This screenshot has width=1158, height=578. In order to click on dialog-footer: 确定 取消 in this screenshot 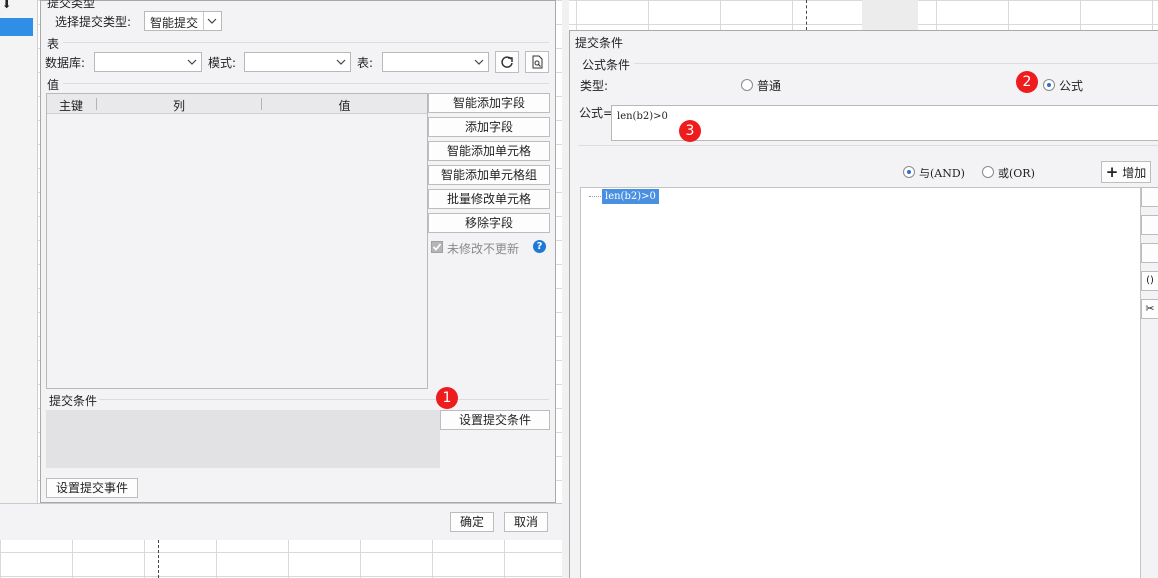, I will do `click(281, 521)`.